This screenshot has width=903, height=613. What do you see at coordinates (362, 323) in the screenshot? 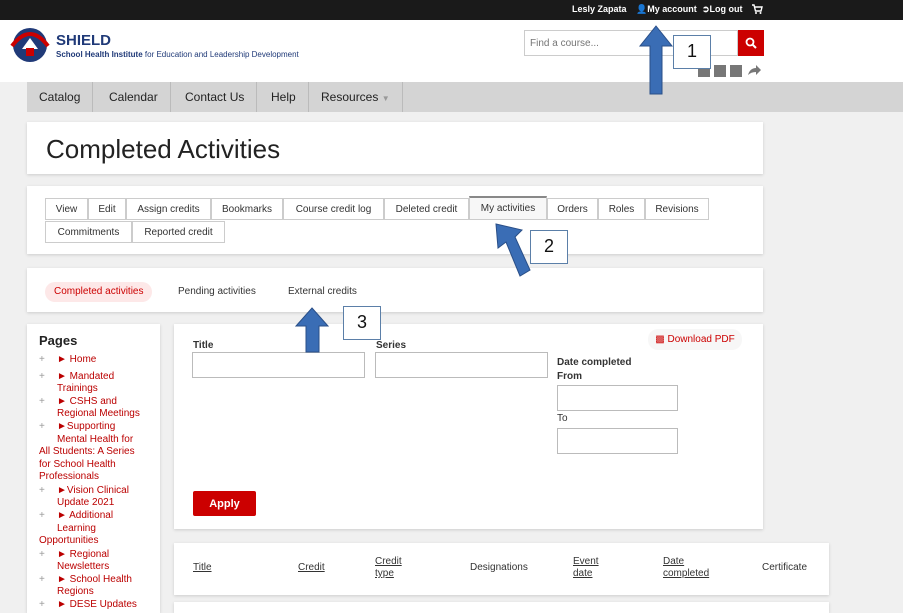
I see `callout-3: 3` at bounding box center [362, 323].